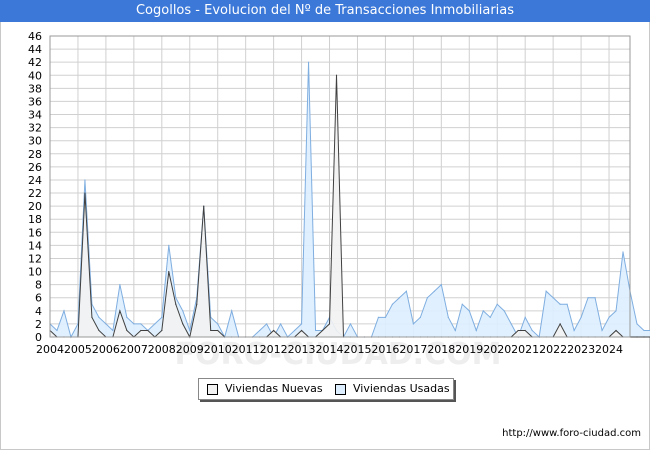 This screenshot has height=450, width=650. Describe the element at coordinates (38, 324) in the screenshot. I see `y-tick-label: 2` at that location.